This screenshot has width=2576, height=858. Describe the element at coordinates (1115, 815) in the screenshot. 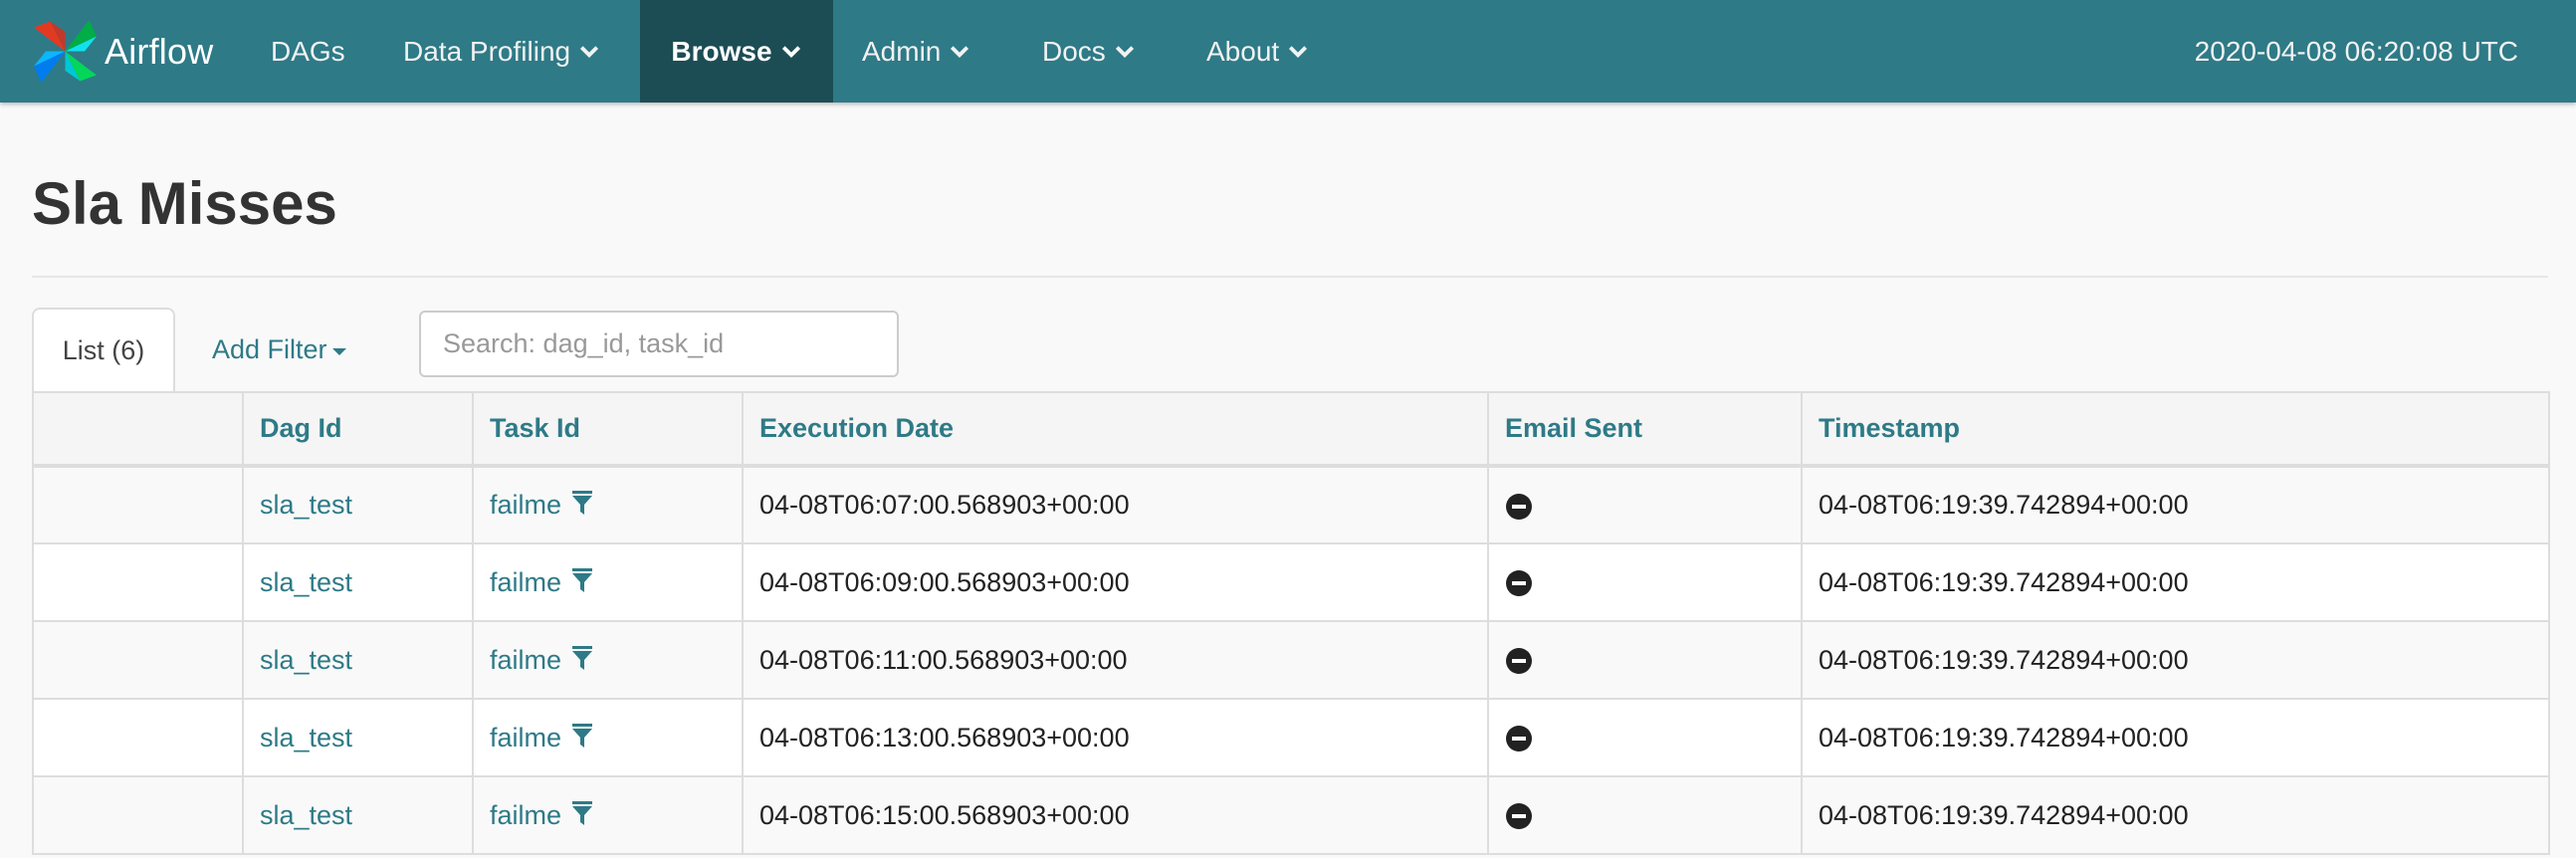

I see `execution-date-cell: 04-08T06:15:00.568903+00:00` at that location.